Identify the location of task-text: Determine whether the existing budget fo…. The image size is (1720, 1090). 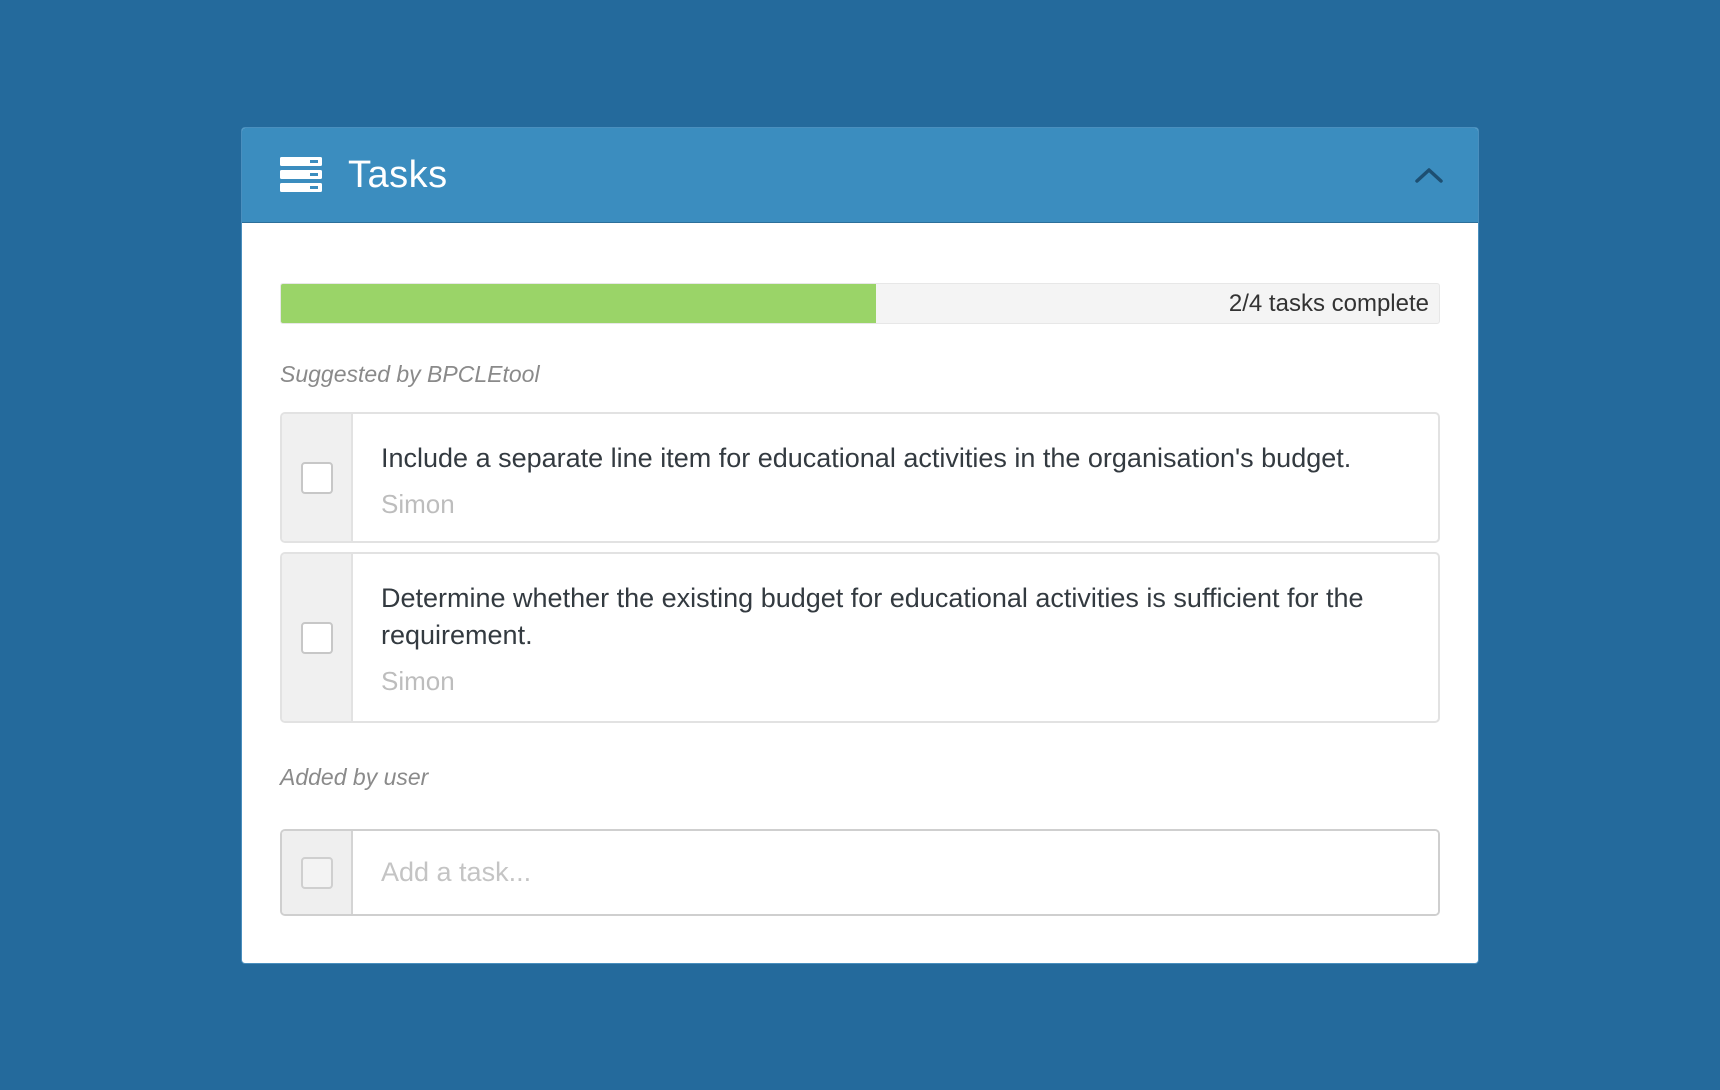
(872, 616).